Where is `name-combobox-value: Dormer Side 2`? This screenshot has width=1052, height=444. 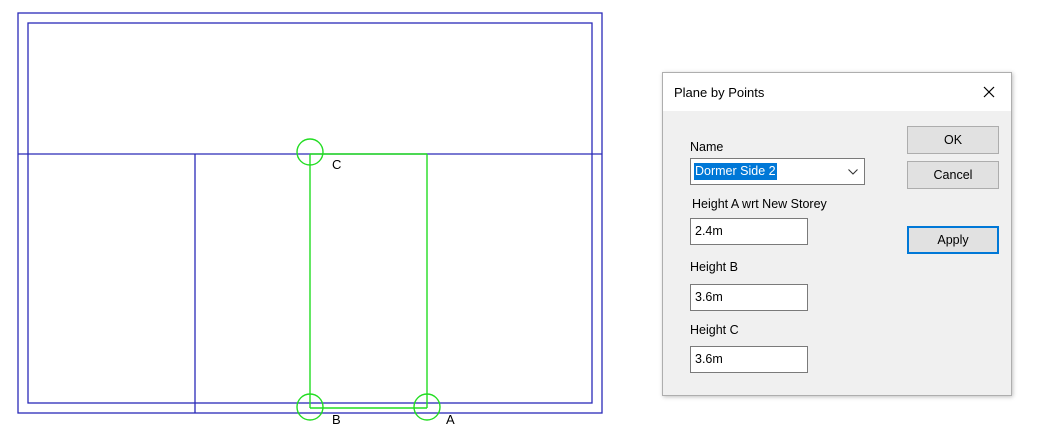 name-combobox-value: Dormer Side 2 is located at coordinates (735, 171).